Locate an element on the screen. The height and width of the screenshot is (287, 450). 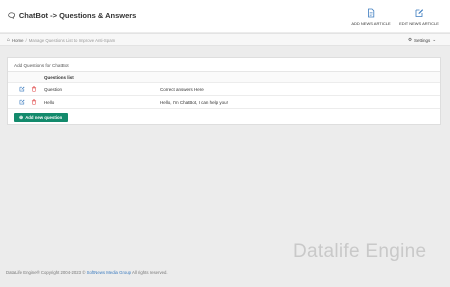
gear-icon: ⚙ is located at coordinates (410, 39).